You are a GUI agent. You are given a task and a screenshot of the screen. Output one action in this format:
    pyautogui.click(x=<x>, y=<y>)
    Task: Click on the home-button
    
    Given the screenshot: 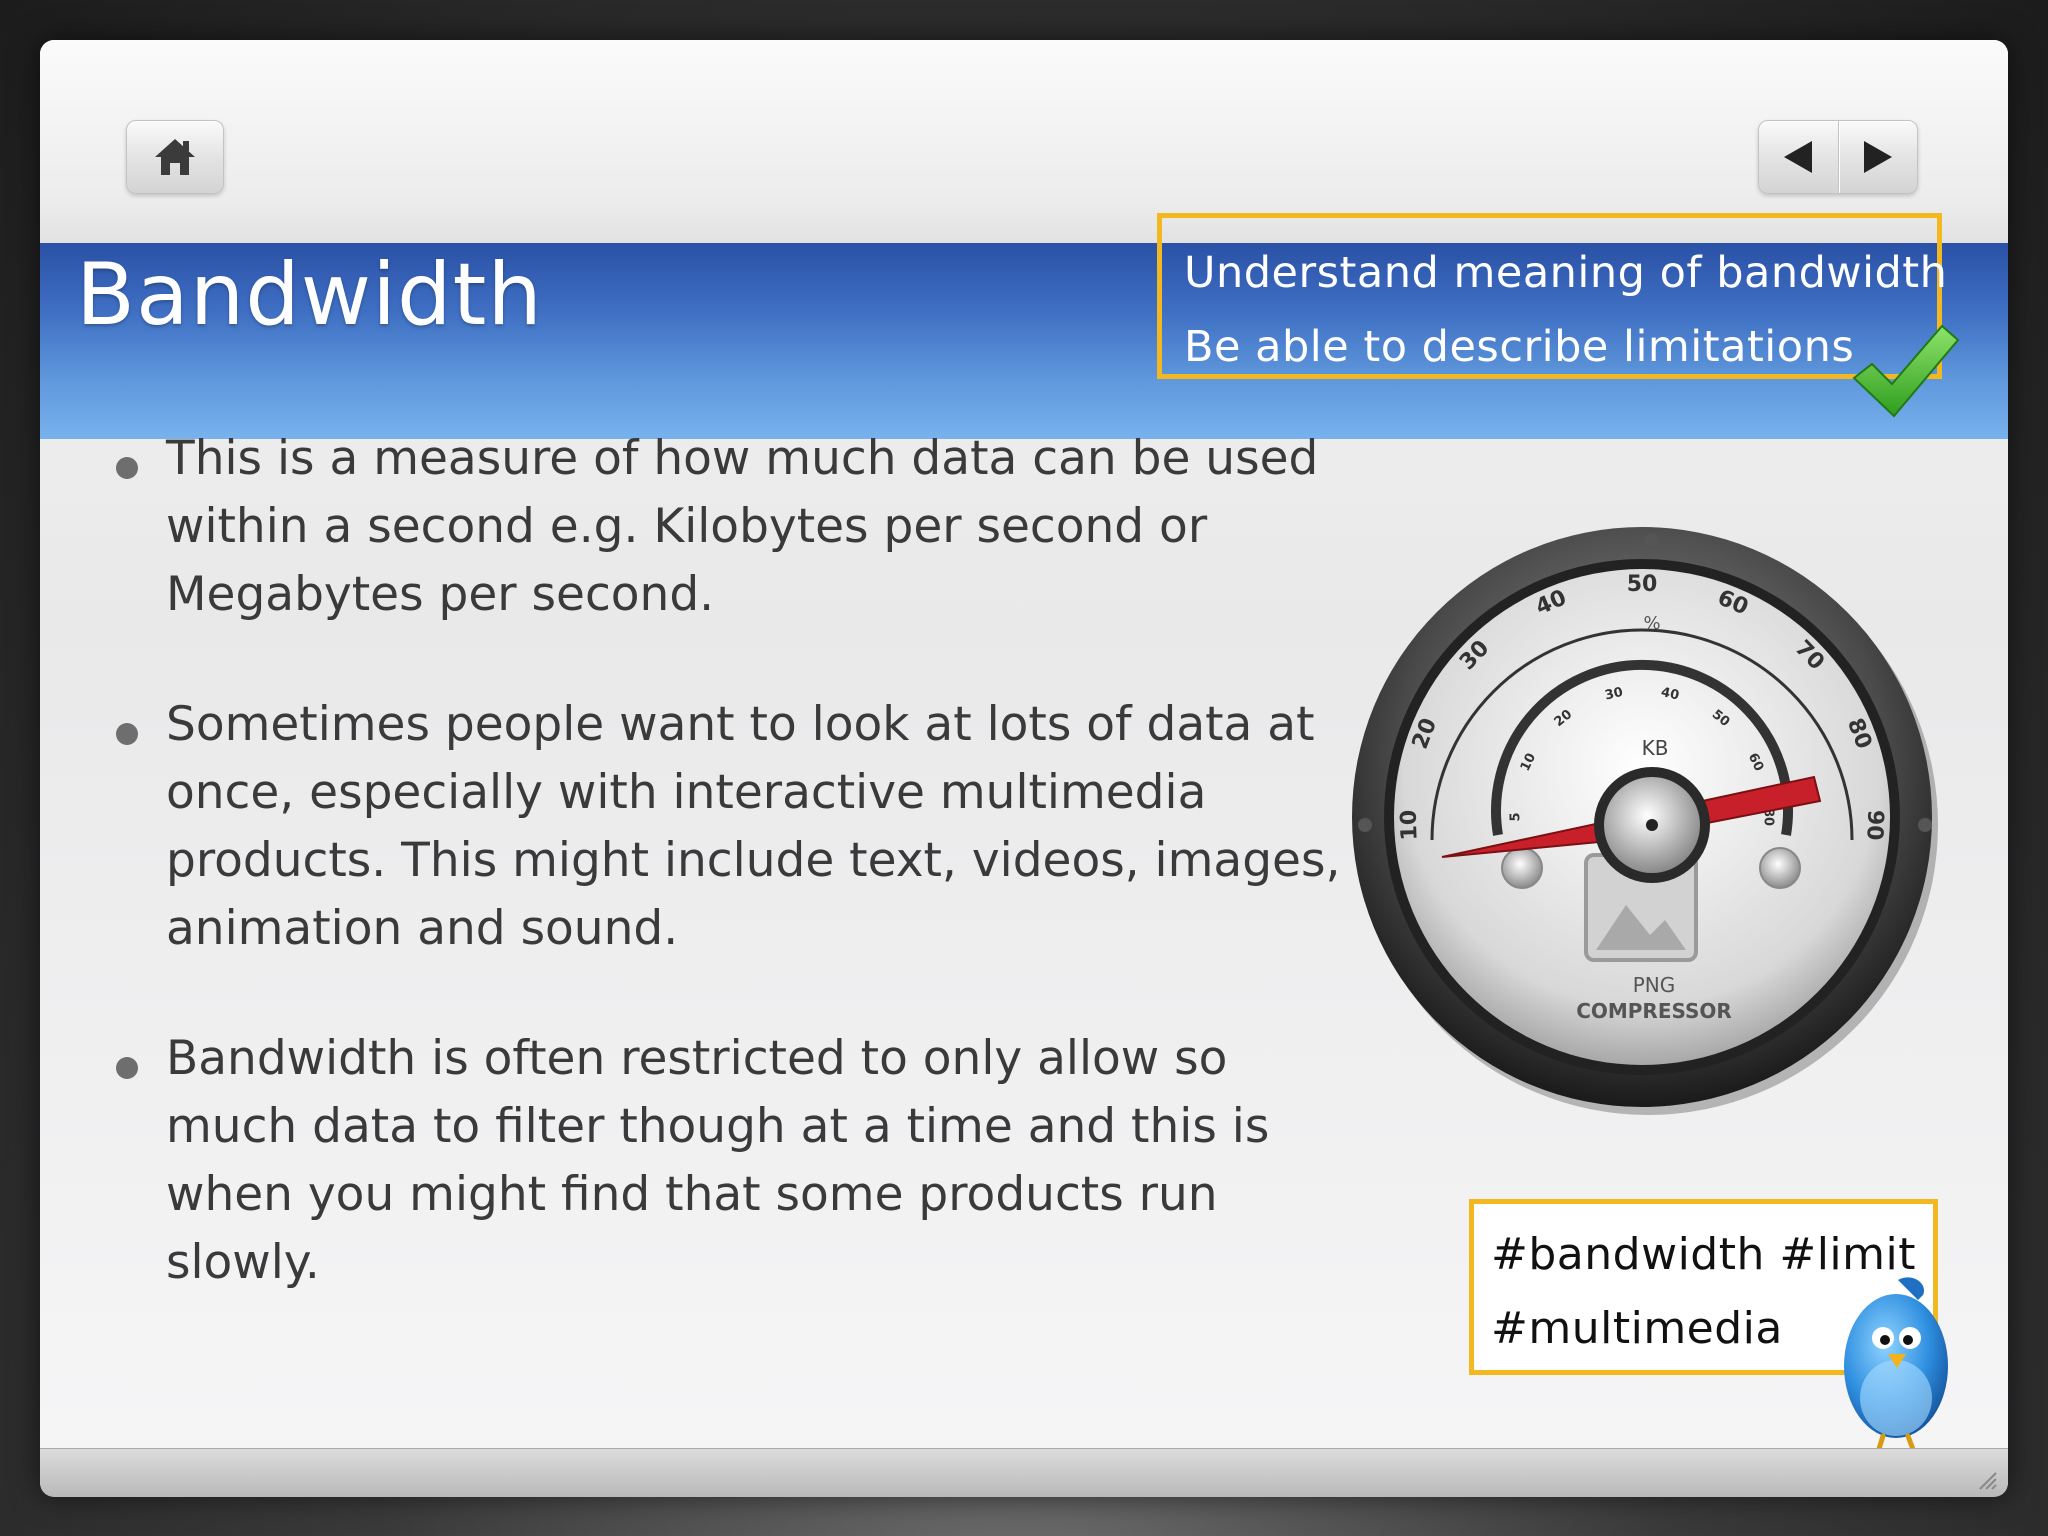 What is the action you would take?
    pyautogui.click(x=175, y=157)
    